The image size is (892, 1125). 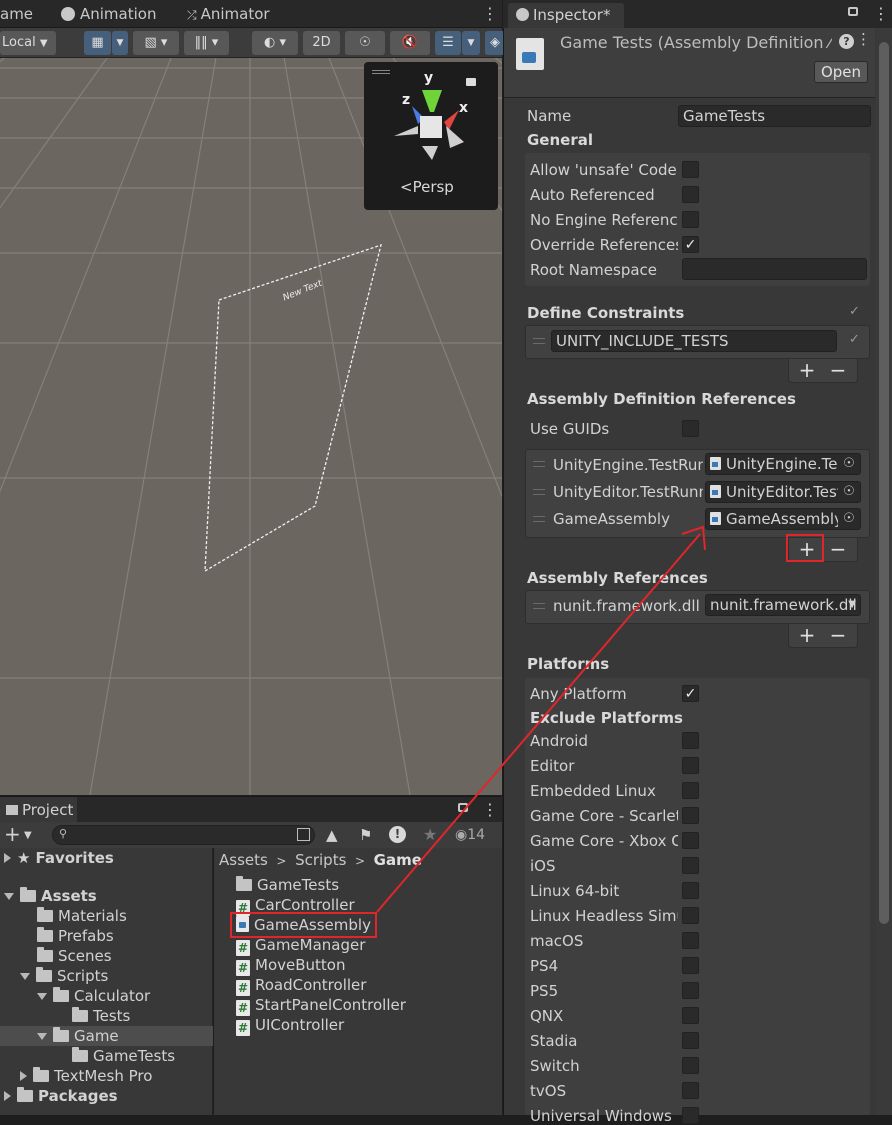 What do you see at coordinates (365, 835) in the screenshot?
I see `filter-by-label-icon: ⚑` at bounding box center [365, 835].